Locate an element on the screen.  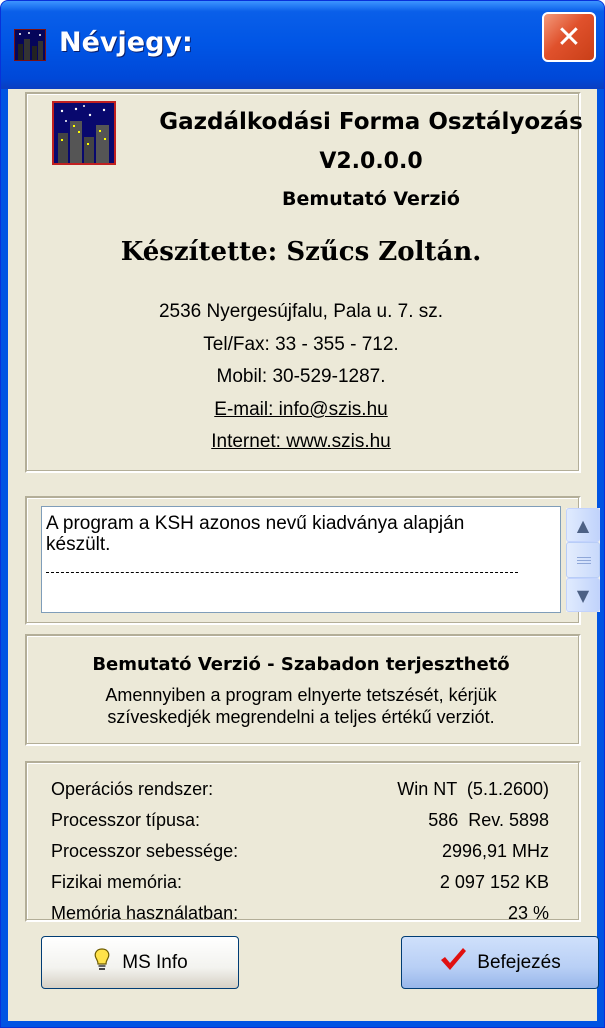
info-value: 23 % is located at coordinates (528, 913).